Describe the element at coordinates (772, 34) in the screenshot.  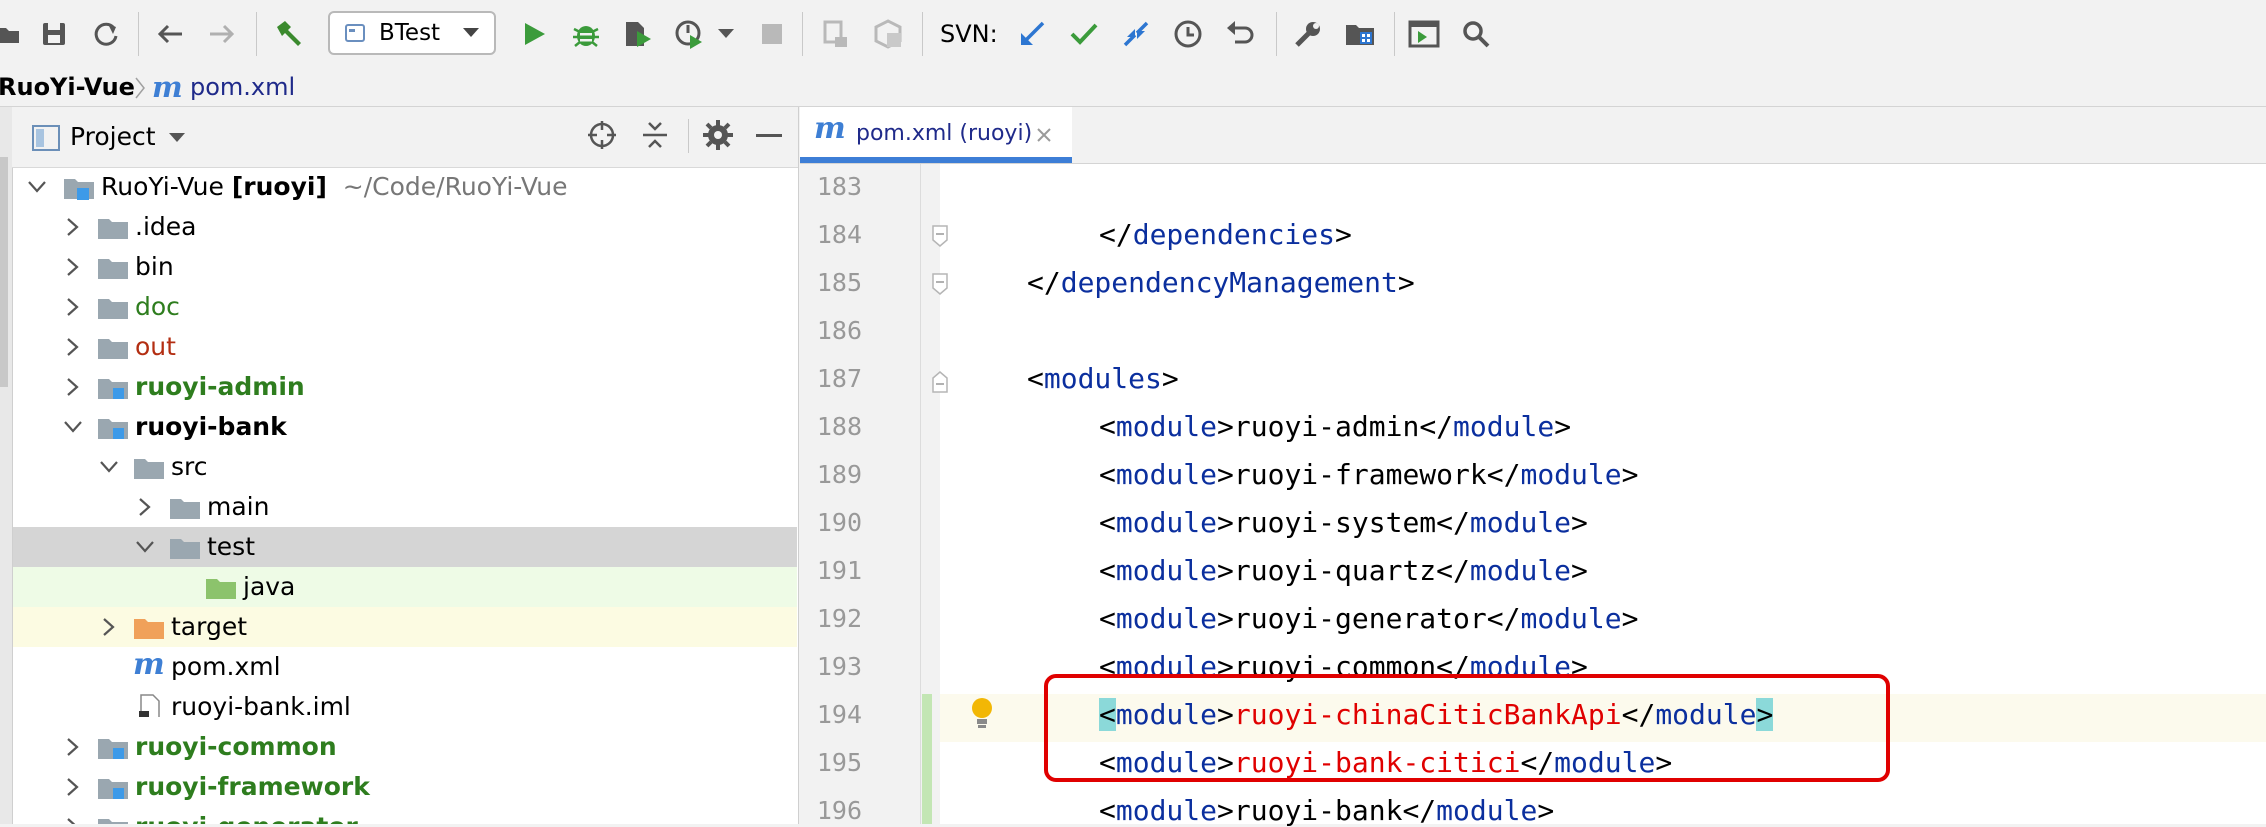
I see `stop-icon` at that location.